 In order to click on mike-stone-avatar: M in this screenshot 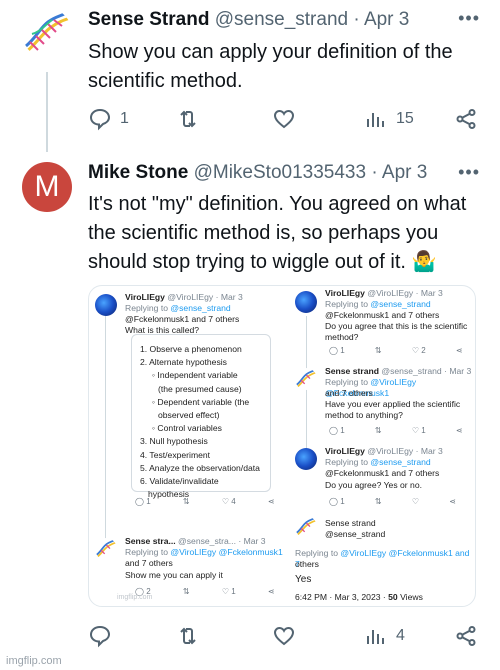, I will do `click(47, 187)`.